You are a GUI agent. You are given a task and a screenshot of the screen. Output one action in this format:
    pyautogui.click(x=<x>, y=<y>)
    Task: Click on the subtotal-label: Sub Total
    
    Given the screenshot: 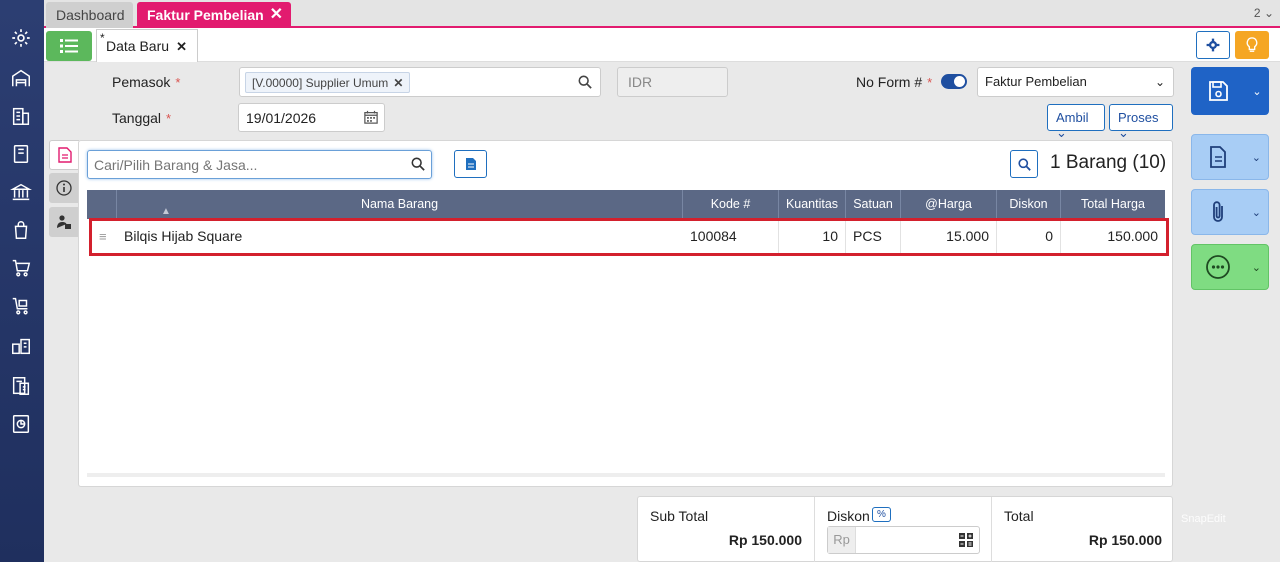 What is the action you would take?
    pyautogui.click(x=679, y=516)
    